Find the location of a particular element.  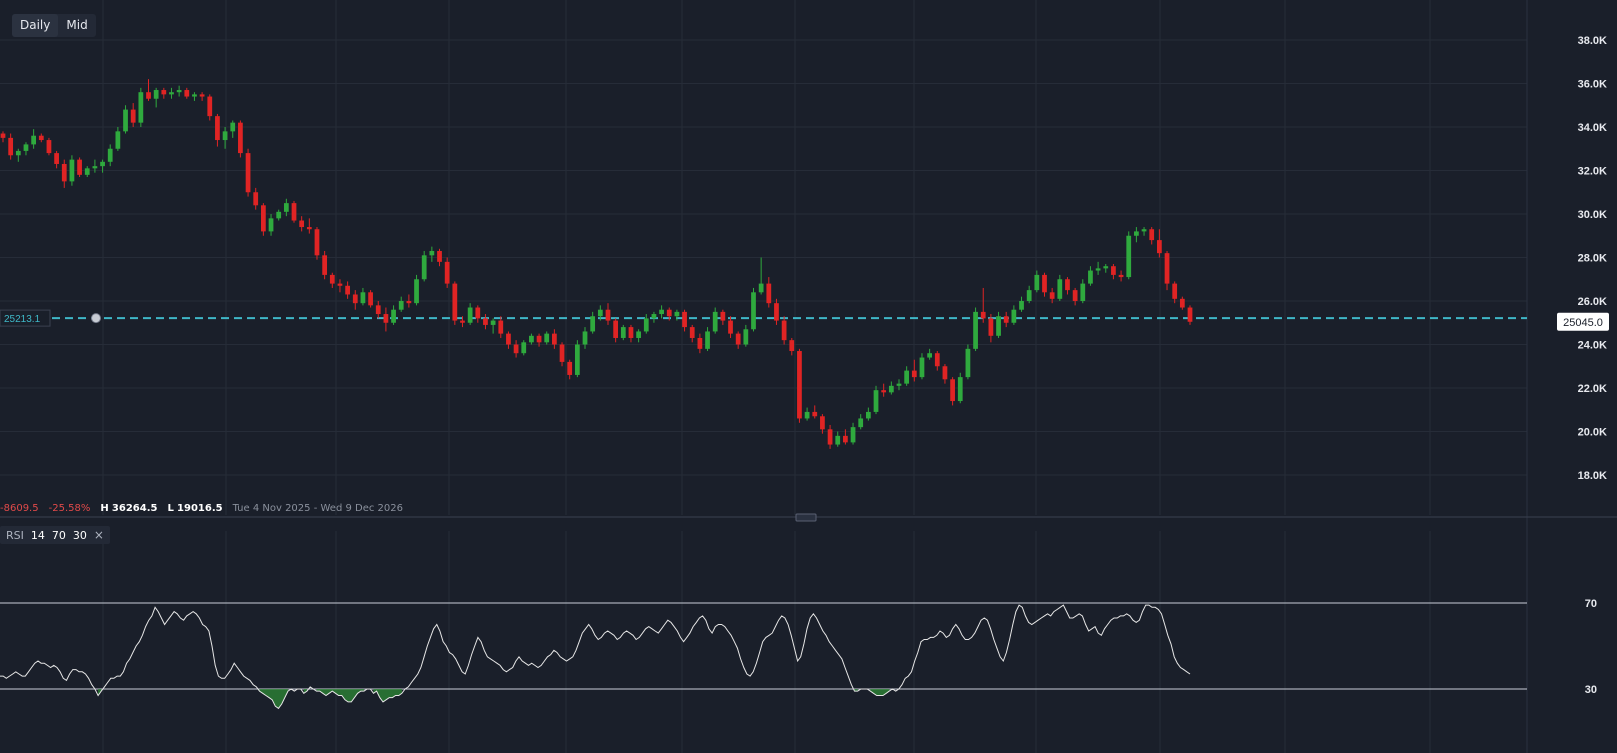

rsi-legend: RSI 14 70 30 × is located at coordinates (55, 535).